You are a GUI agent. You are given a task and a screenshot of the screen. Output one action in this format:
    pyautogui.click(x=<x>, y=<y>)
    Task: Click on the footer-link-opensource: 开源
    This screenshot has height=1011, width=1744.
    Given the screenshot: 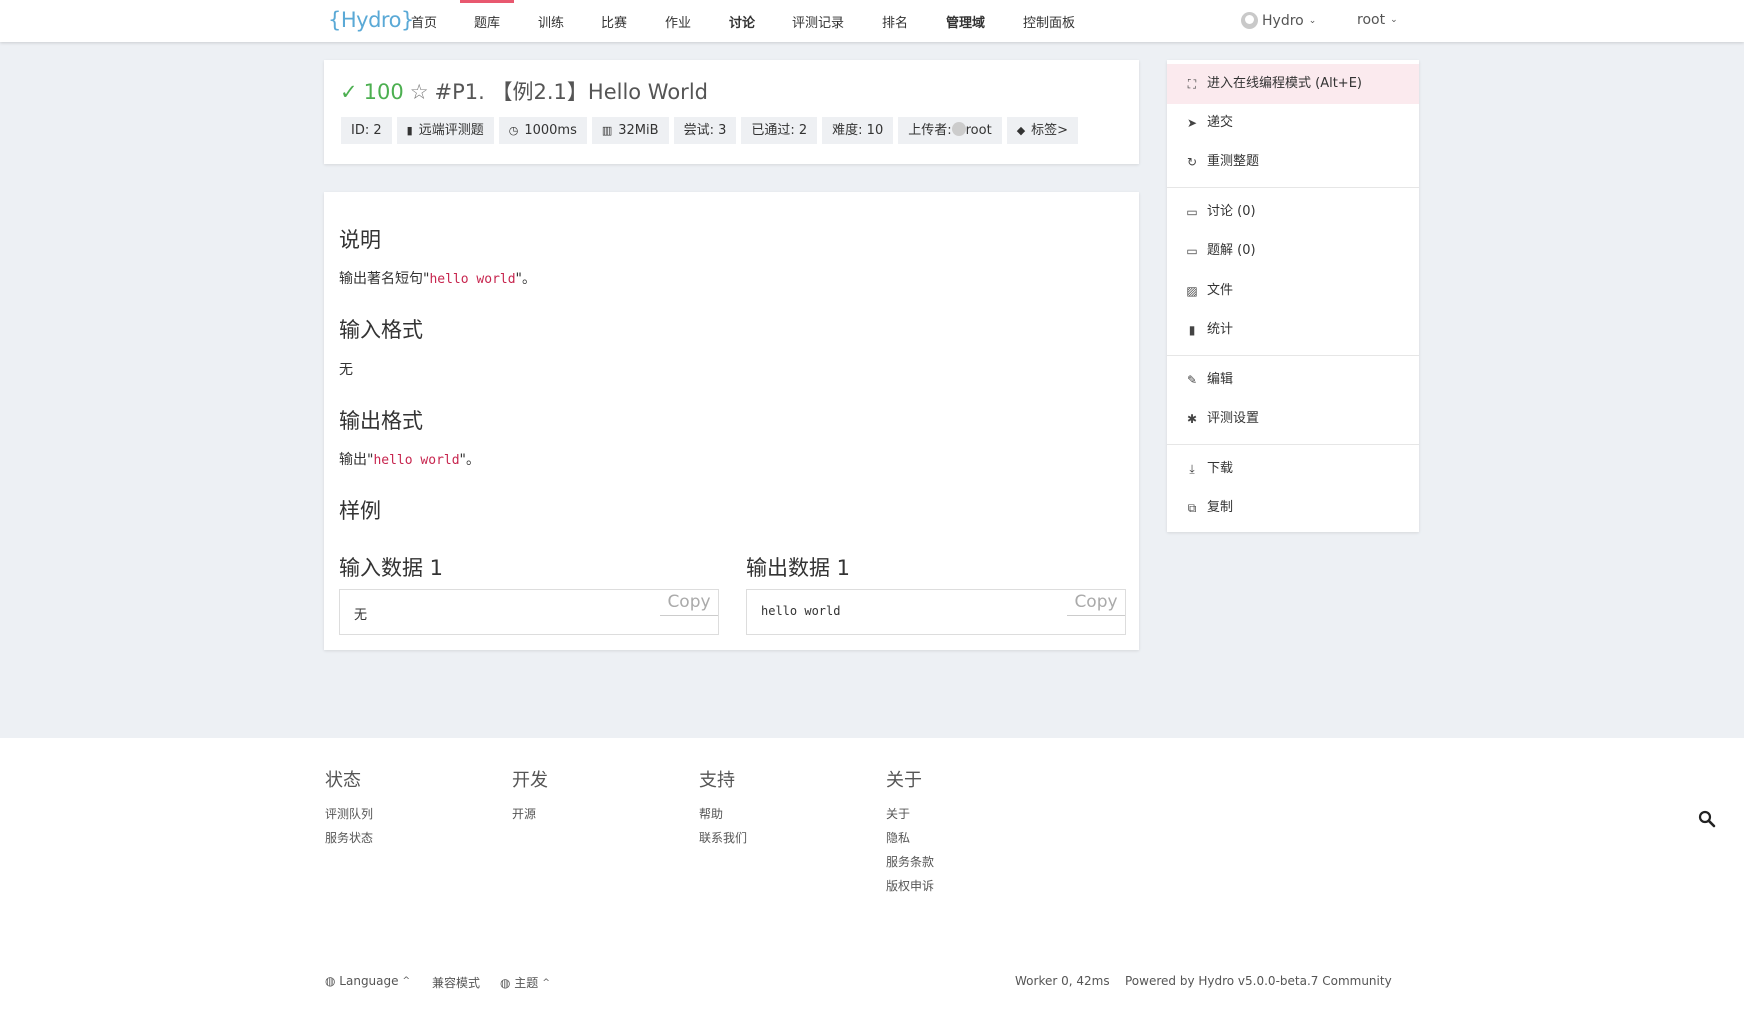 What is the action you would take?
    pyautogui.click(x=530, y=814)
    